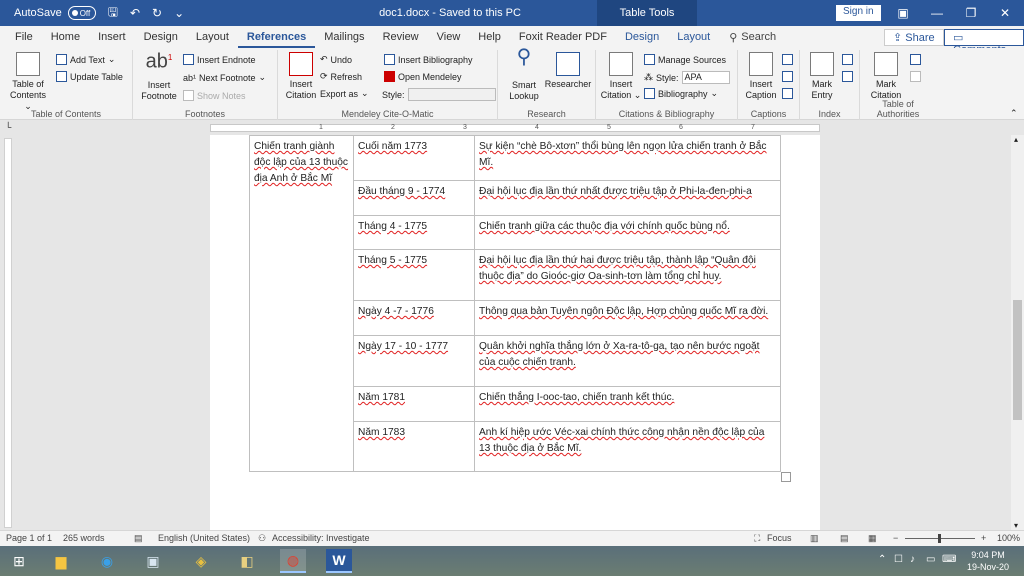 The height and width of the screenshot is (576, 1024). Describe the element at coordinates (786, 477) in the screenshot. I see `table-resize-handle` at that location.